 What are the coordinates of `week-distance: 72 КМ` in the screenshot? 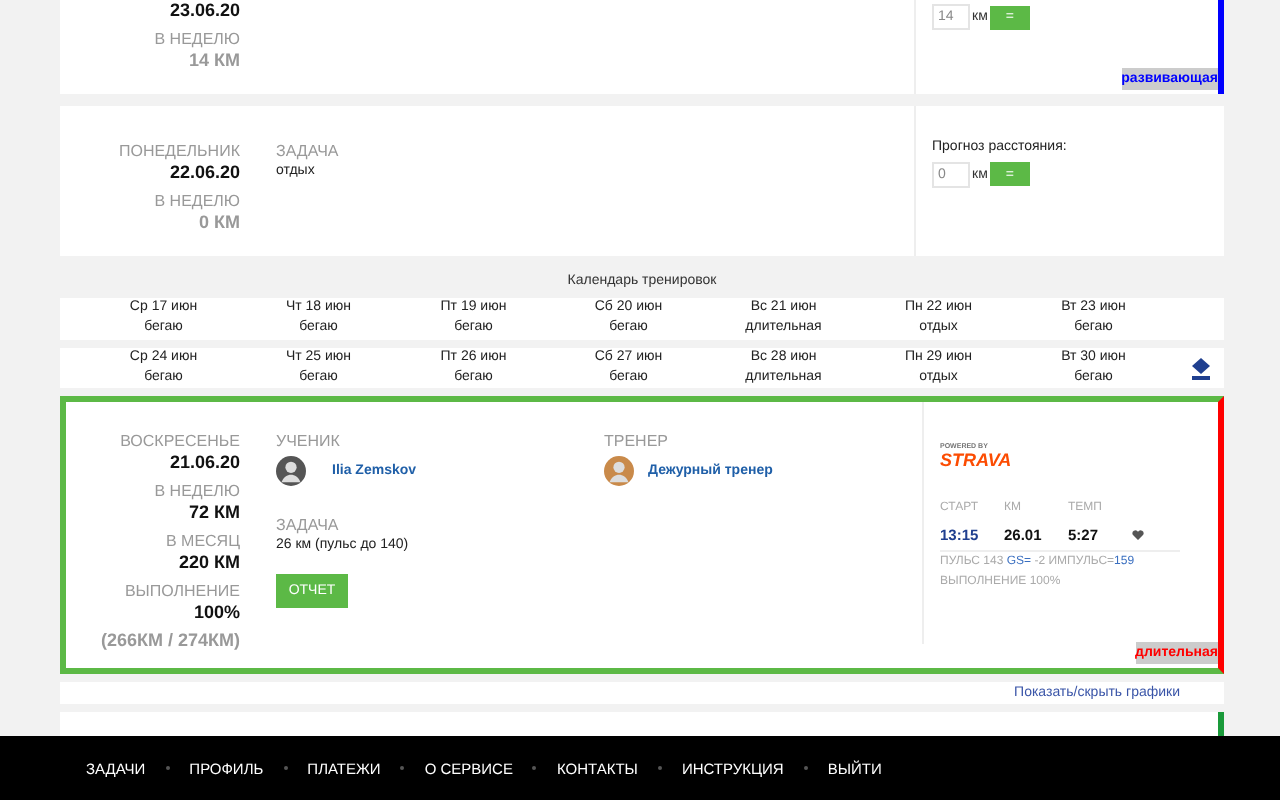 It's located at (214, 513).